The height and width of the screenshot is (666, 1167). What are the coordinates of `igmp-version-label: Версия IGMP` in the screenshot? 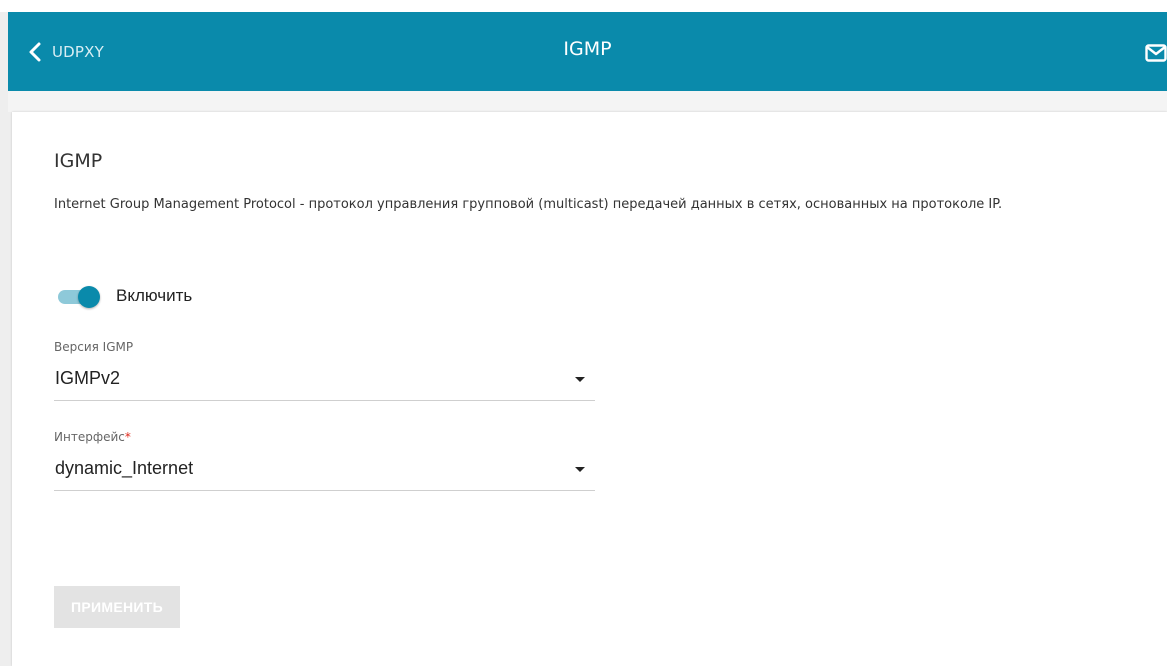 It's located at (94, 347).